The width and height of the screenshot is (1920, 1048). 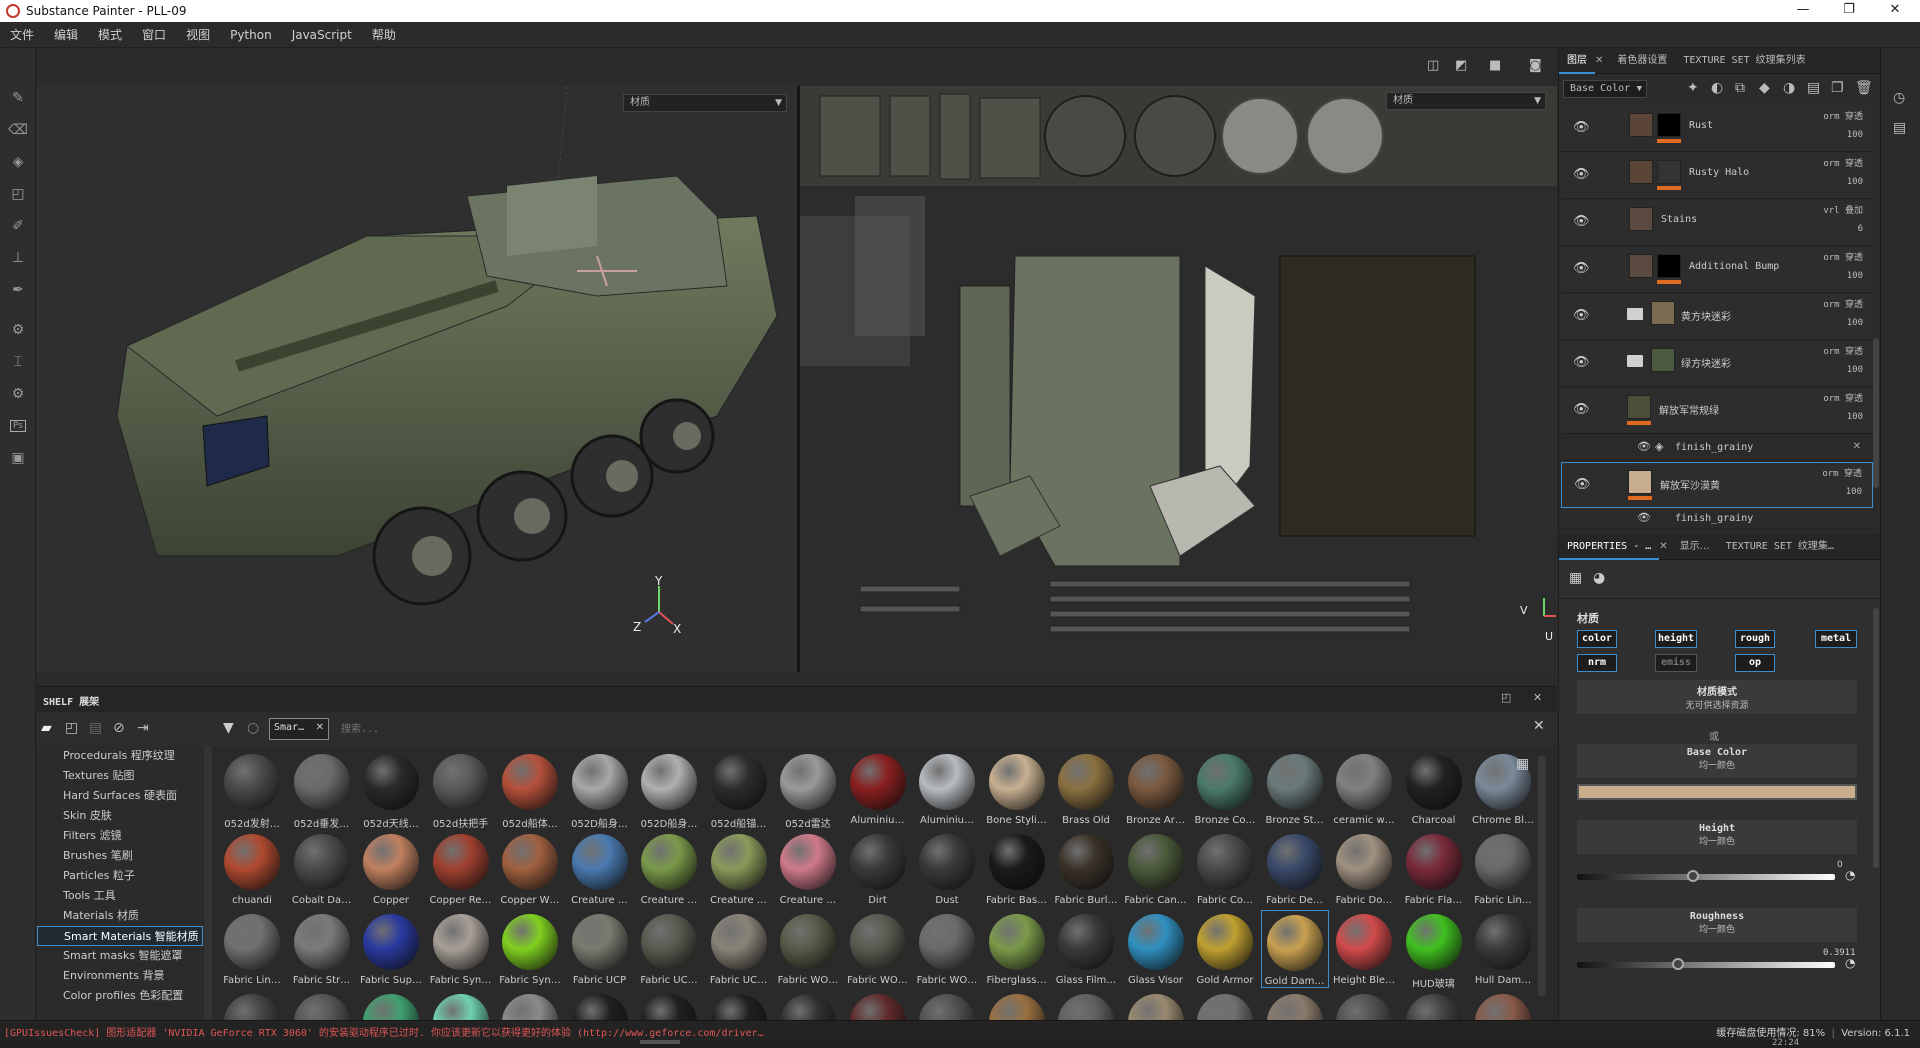 What do you see at coordinates (1677, 964) in the screenshot?
I see `roughness-slider-knob` at bounding box center [1677, 964].